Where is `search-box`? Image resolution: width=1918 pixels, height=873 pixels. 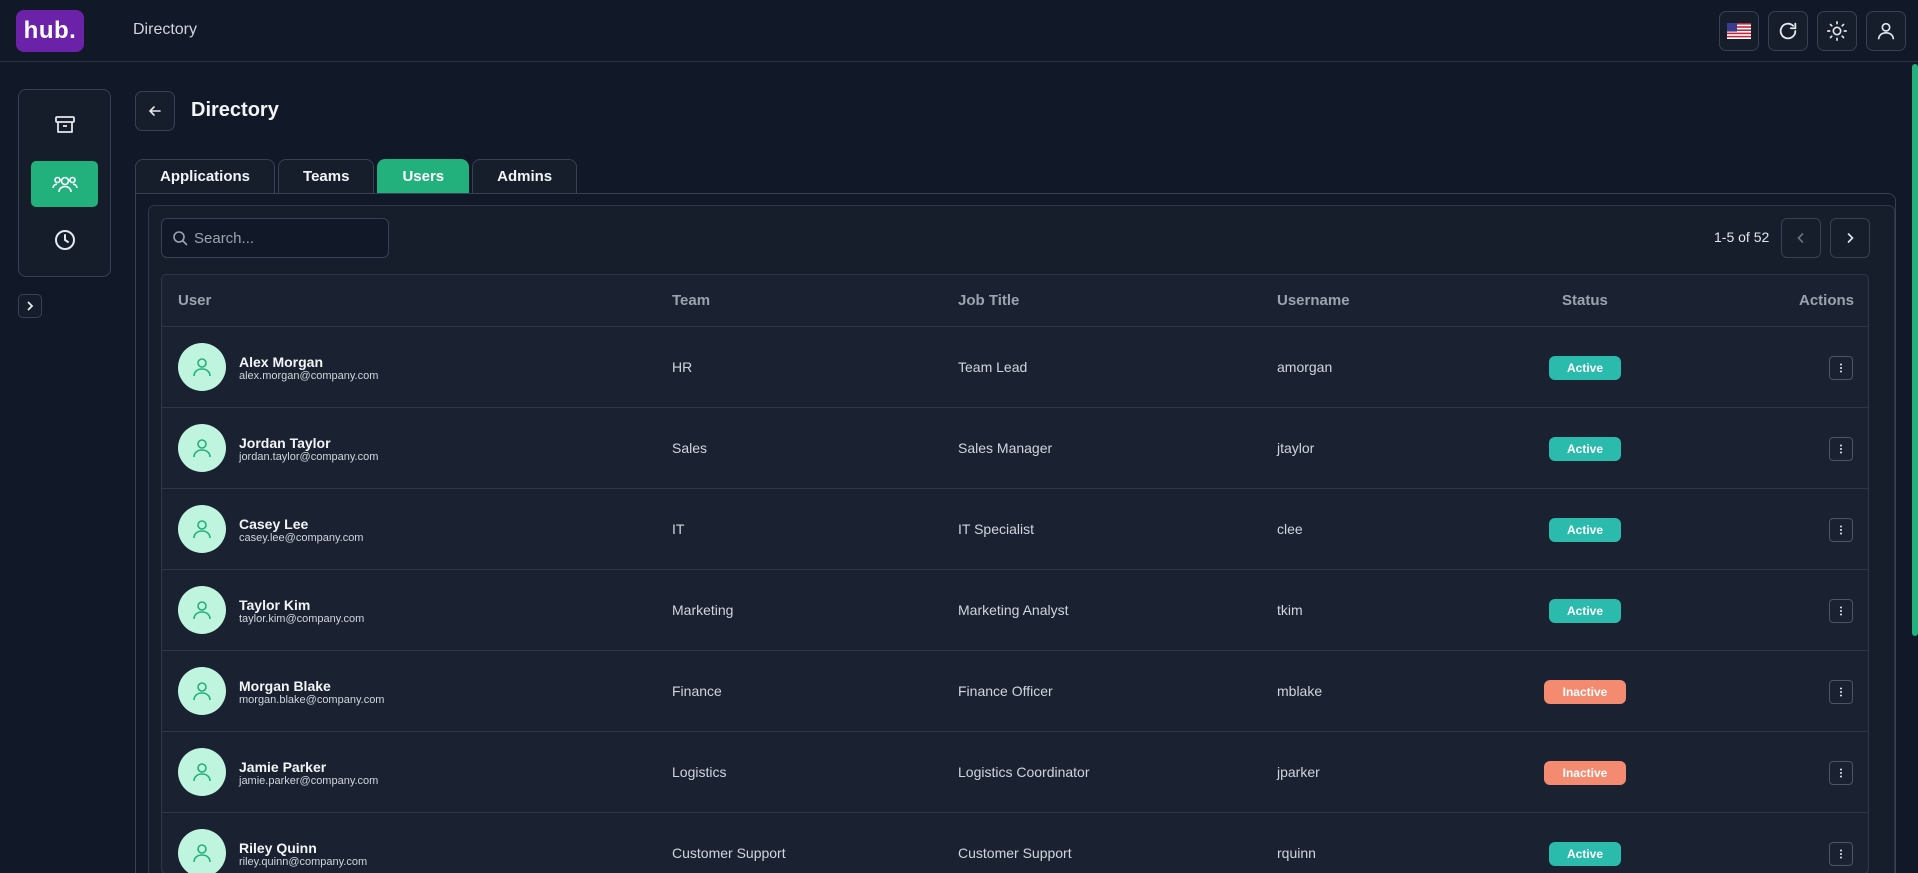 search-box is located at coordinates (275, 238).